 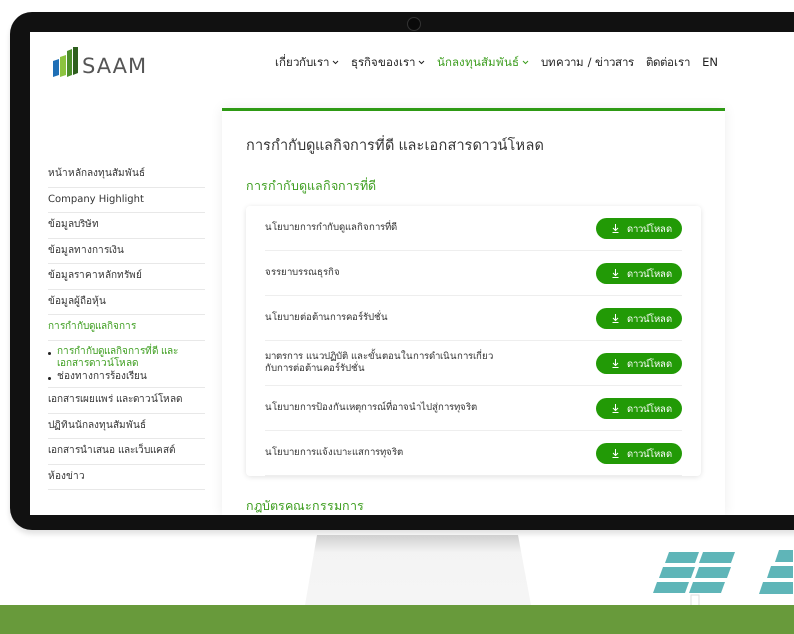 I want to click on document-title: มาตรการ แนวปฏิบัติ และขั้นตอนในการดำเนินการเกี่ยวกับการต่อต้านคอร์รัปชั่น, so click(x=380, y=363).